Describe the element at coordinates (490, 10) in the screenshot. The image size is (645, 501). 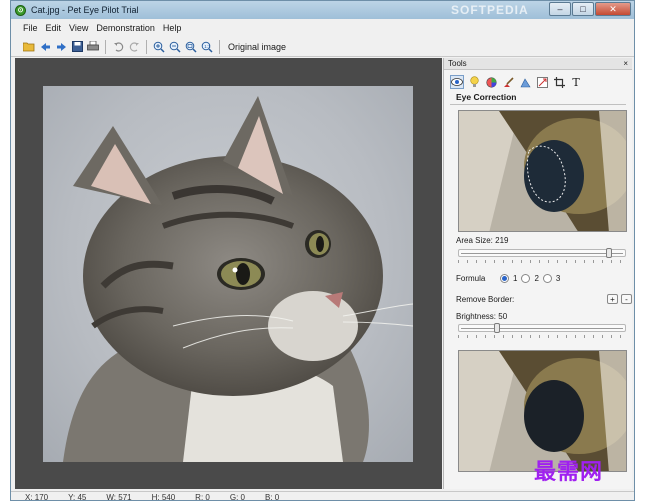
I see `softpedia-watermark: SOFTPEDIA` at that location.